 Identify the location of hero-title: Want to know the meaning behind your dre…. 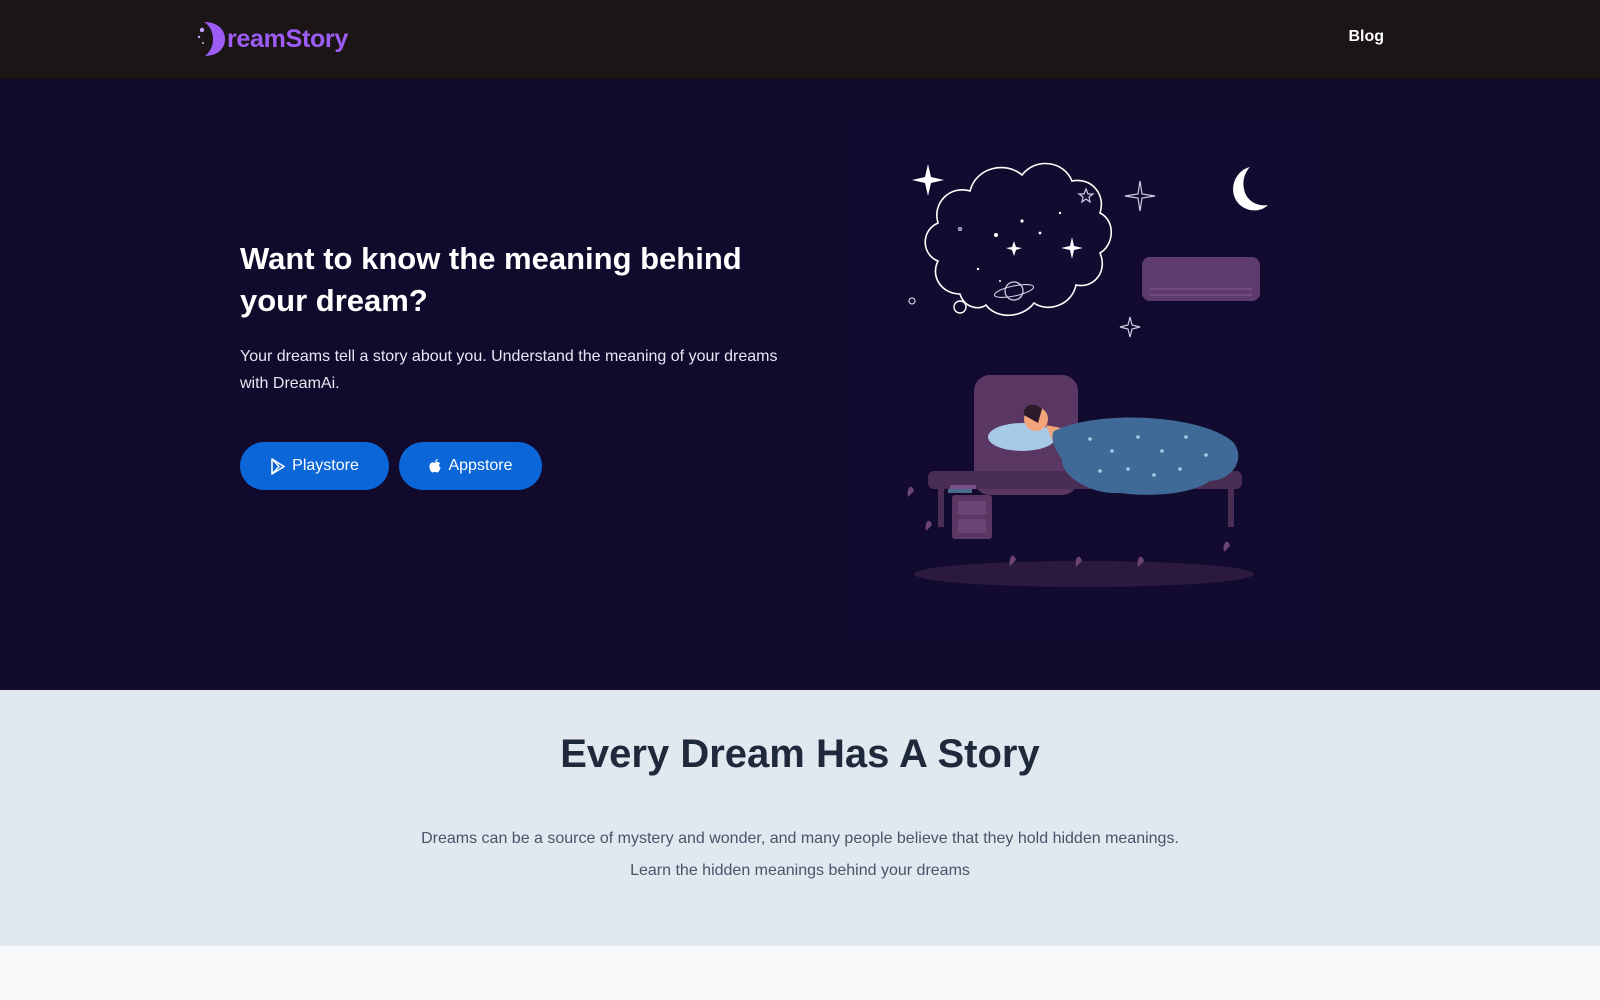
(491, 279).